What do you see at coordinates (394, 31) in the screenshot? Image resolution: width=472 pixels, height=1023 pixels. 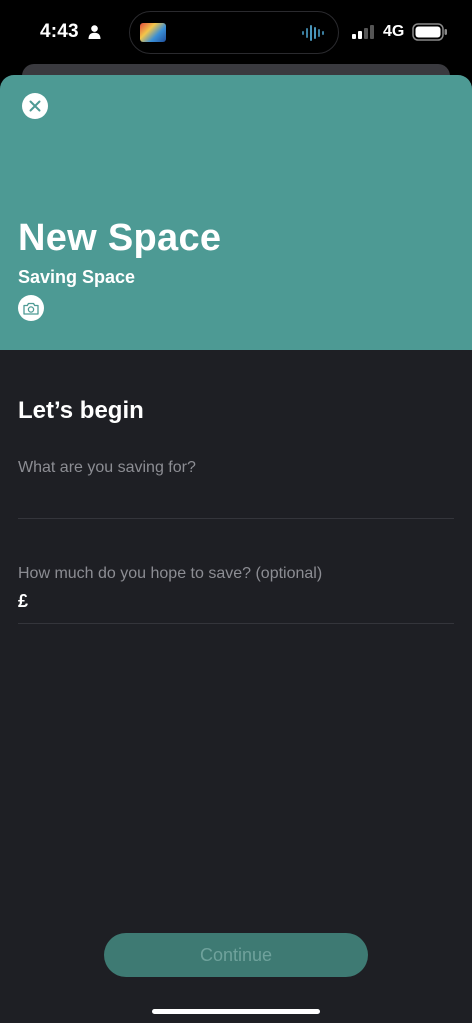 I see `network-type: 4G` at bounding box center [394, 31].